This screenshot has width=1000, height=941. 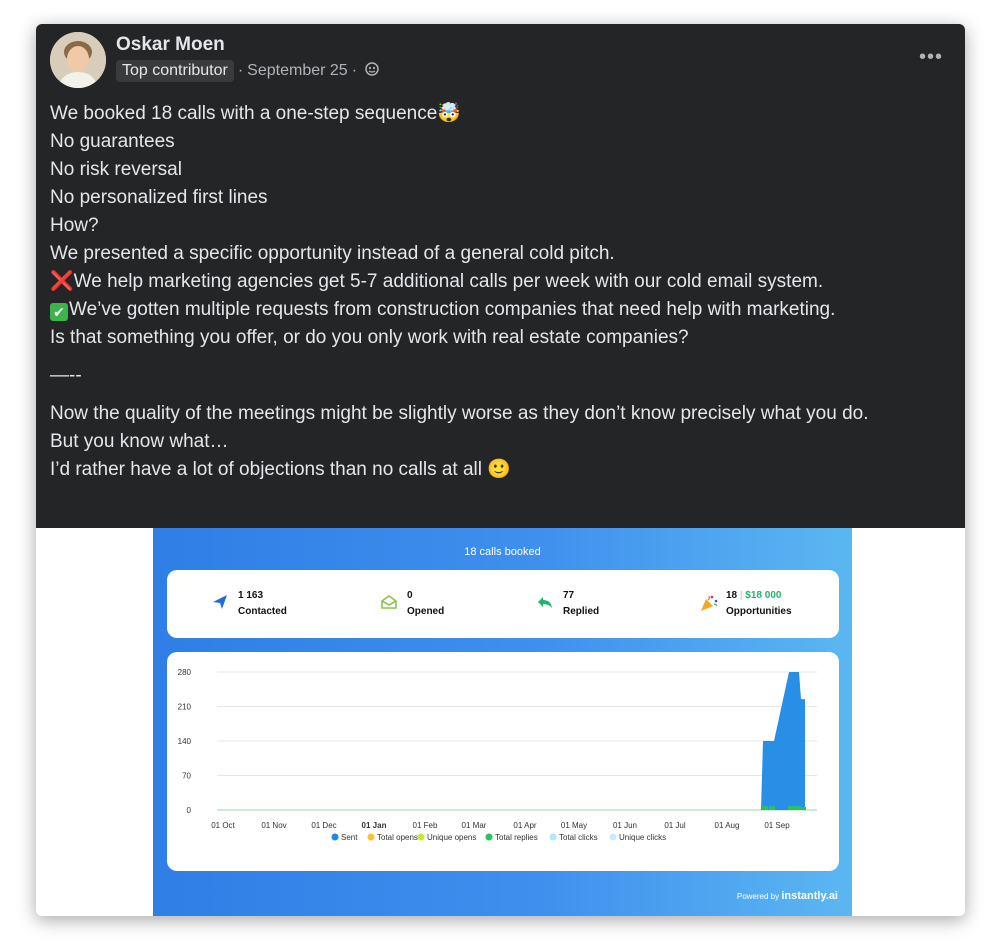 I want to click on stat-label: Opened, so click(x=426, y=611).